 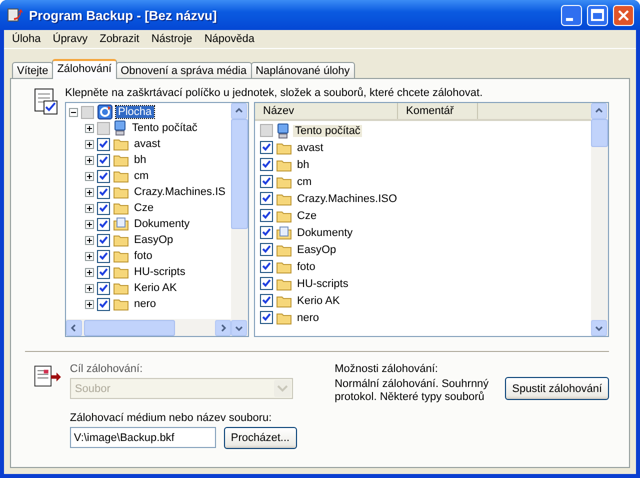 I want to click on chevron-icon, so click(x=599, y=111).